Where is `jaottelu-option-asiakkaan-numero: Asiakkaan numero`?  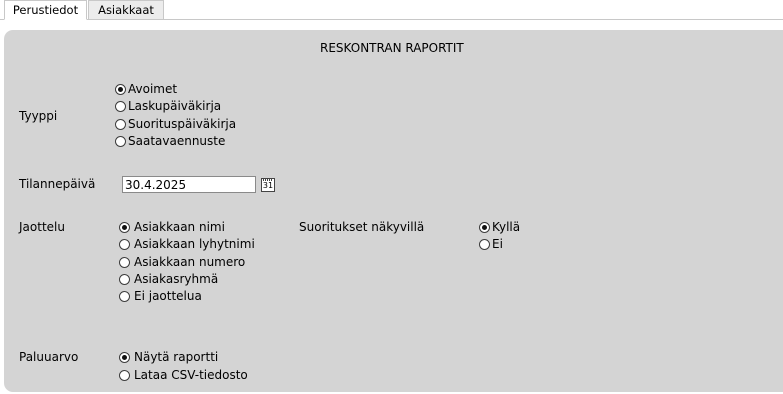
jaottelu-option-asiakkaan-numero: Asiakkaan numero is located at coordinates (182, 262).